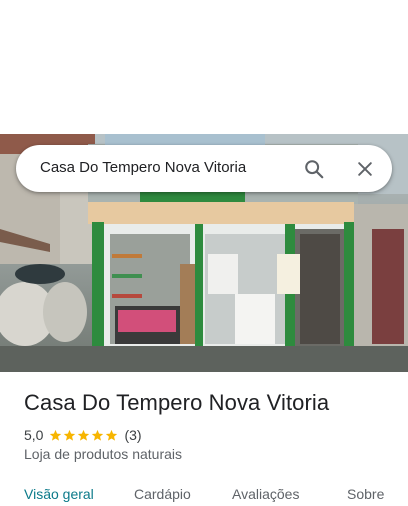  What do you see at coordinates (132, 435) in the screenshot?
I see `review-count: (3)` at bounding box center [132, 435].